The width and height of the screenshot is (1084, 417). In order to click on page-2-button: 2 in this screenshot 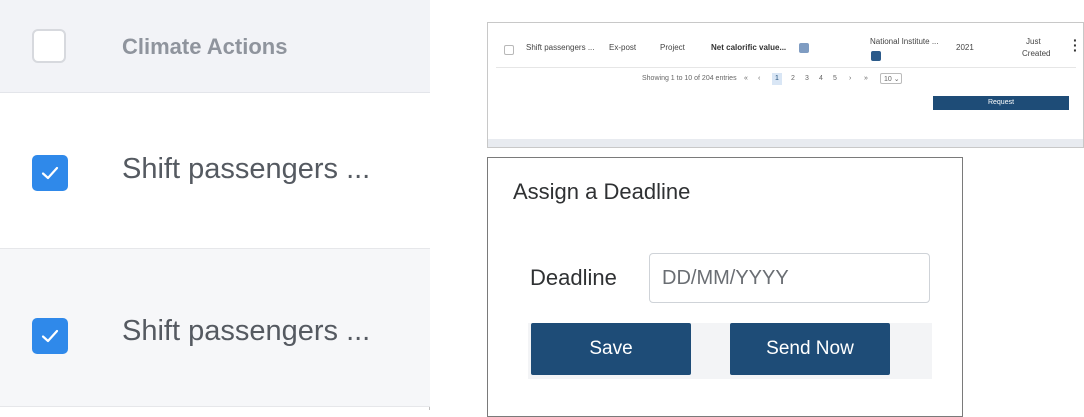, I will do `click(793, 78)`.